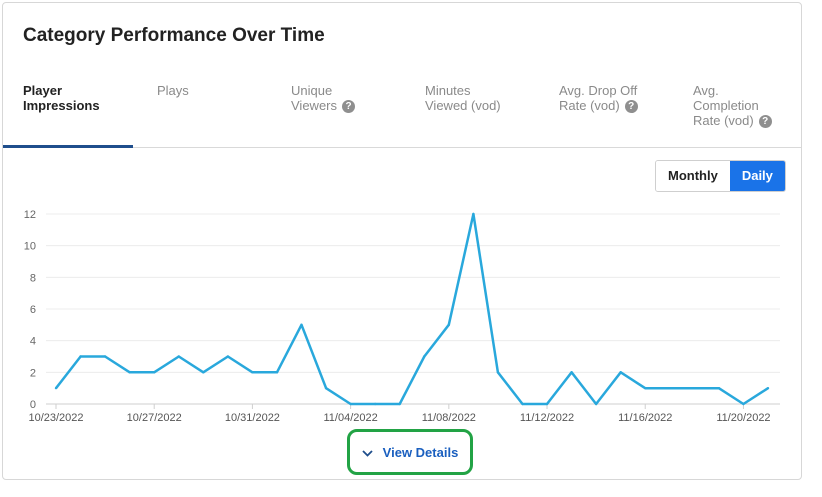 This screenshot has width=822, height=497. I want to click on x-tick-label: 11/04/2022, so click(350, 418).